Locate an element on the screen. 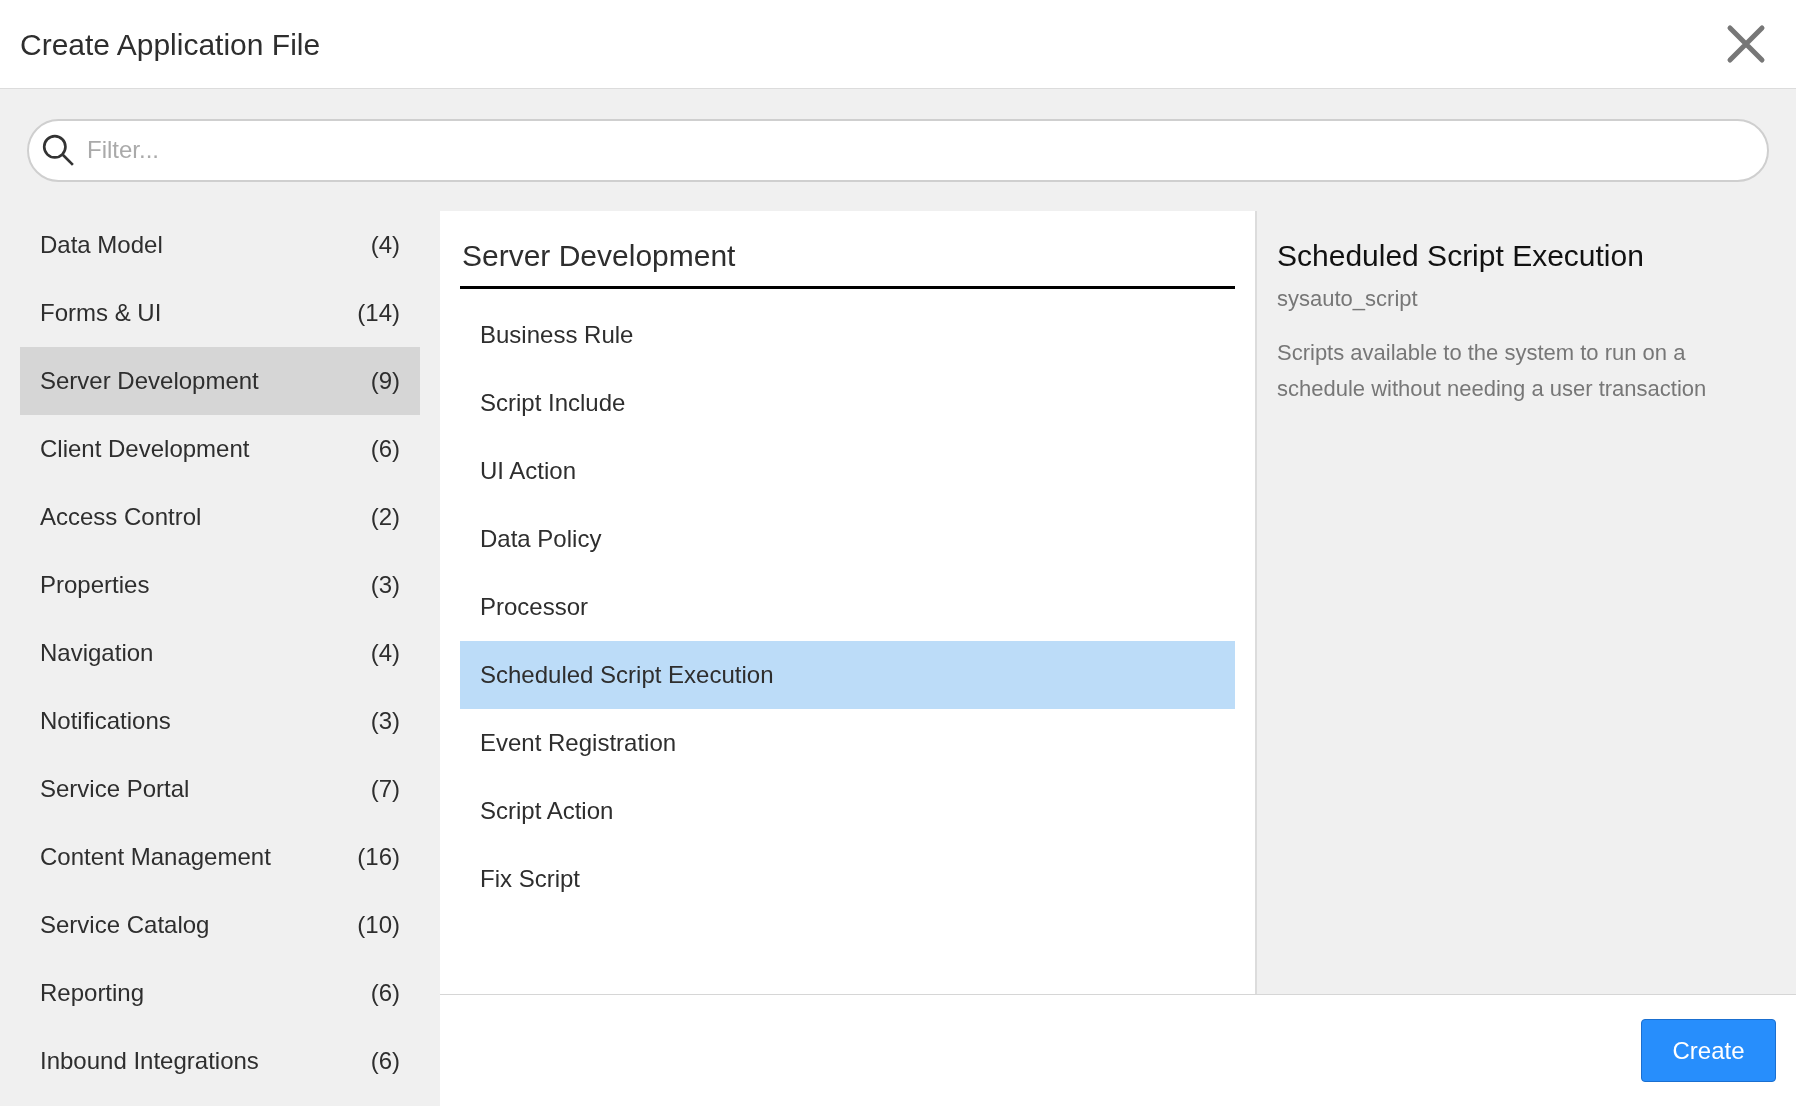  category-item: Access Control (2) is located at coordinates (220, 517).